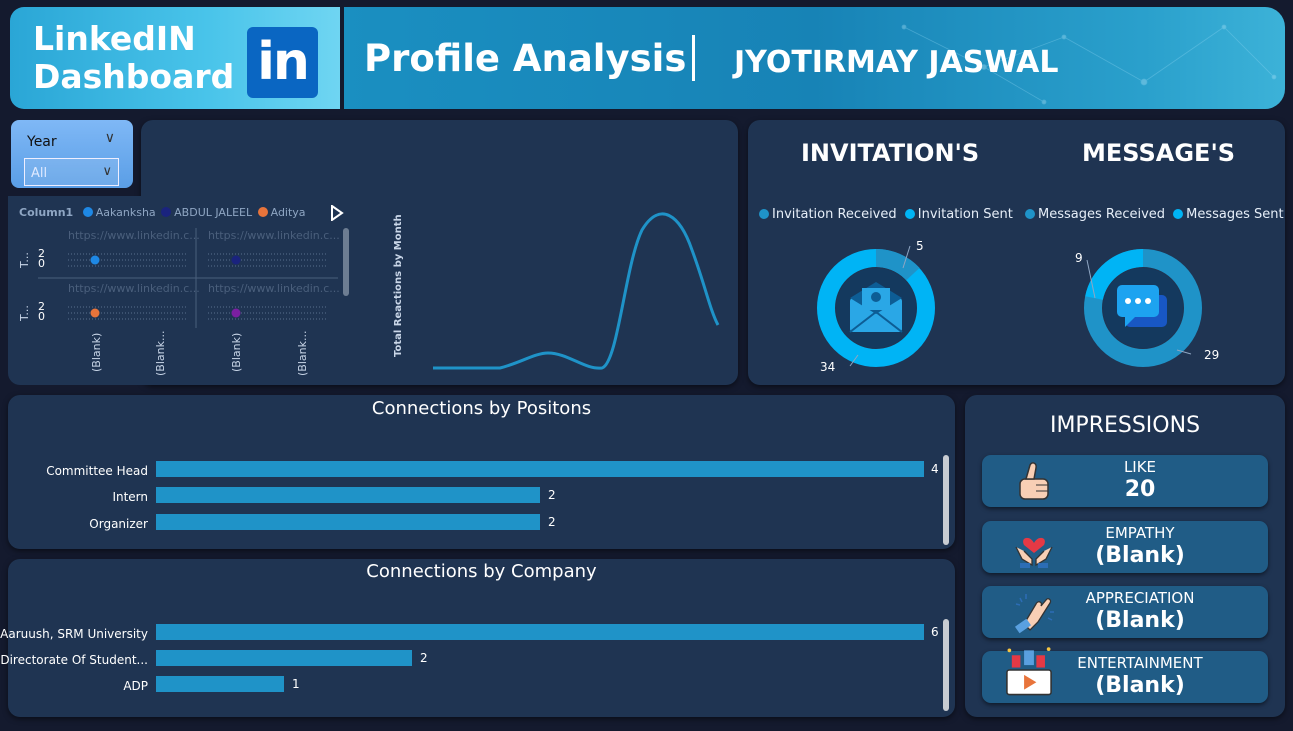  I want to click on line-chart-ylabel: Total Reactions by Month, so click(398, 285).